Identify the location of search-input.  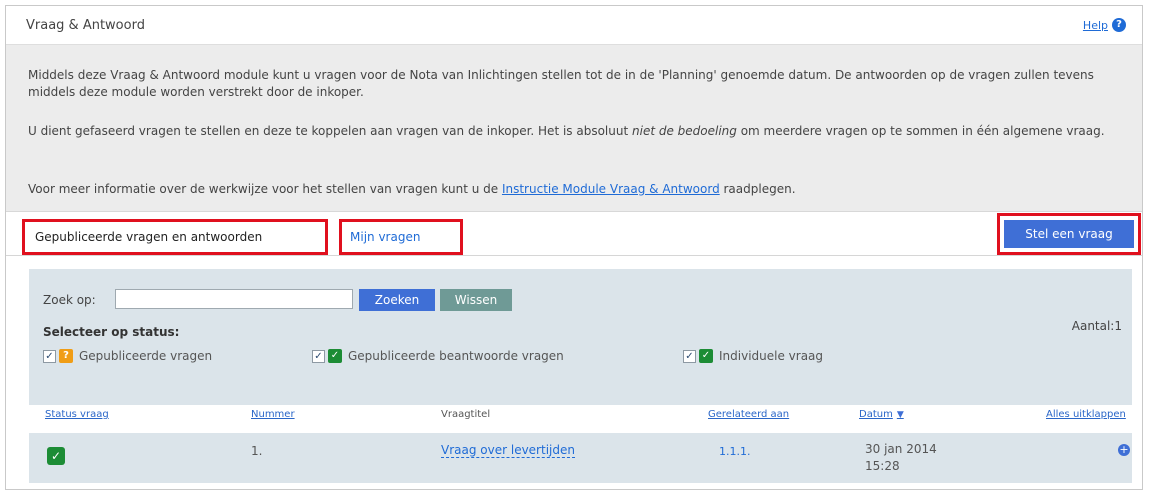
(234, 299).